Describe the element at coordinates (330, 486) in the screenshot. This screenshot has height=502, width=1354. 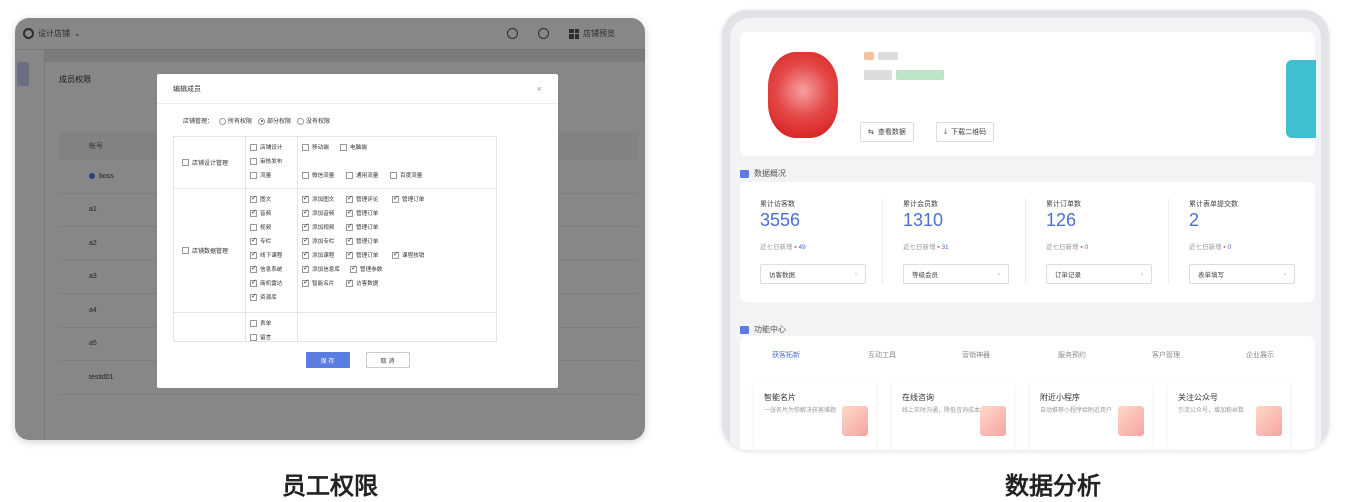
I see `caption-staff-permission: 员工权限` at that location.